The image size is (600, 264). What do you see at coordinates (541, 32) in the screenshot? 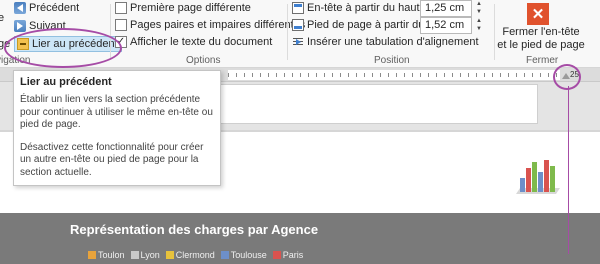
I see `close-label-line1: Fermer l'en-tête` at bounding box center [541, 32].